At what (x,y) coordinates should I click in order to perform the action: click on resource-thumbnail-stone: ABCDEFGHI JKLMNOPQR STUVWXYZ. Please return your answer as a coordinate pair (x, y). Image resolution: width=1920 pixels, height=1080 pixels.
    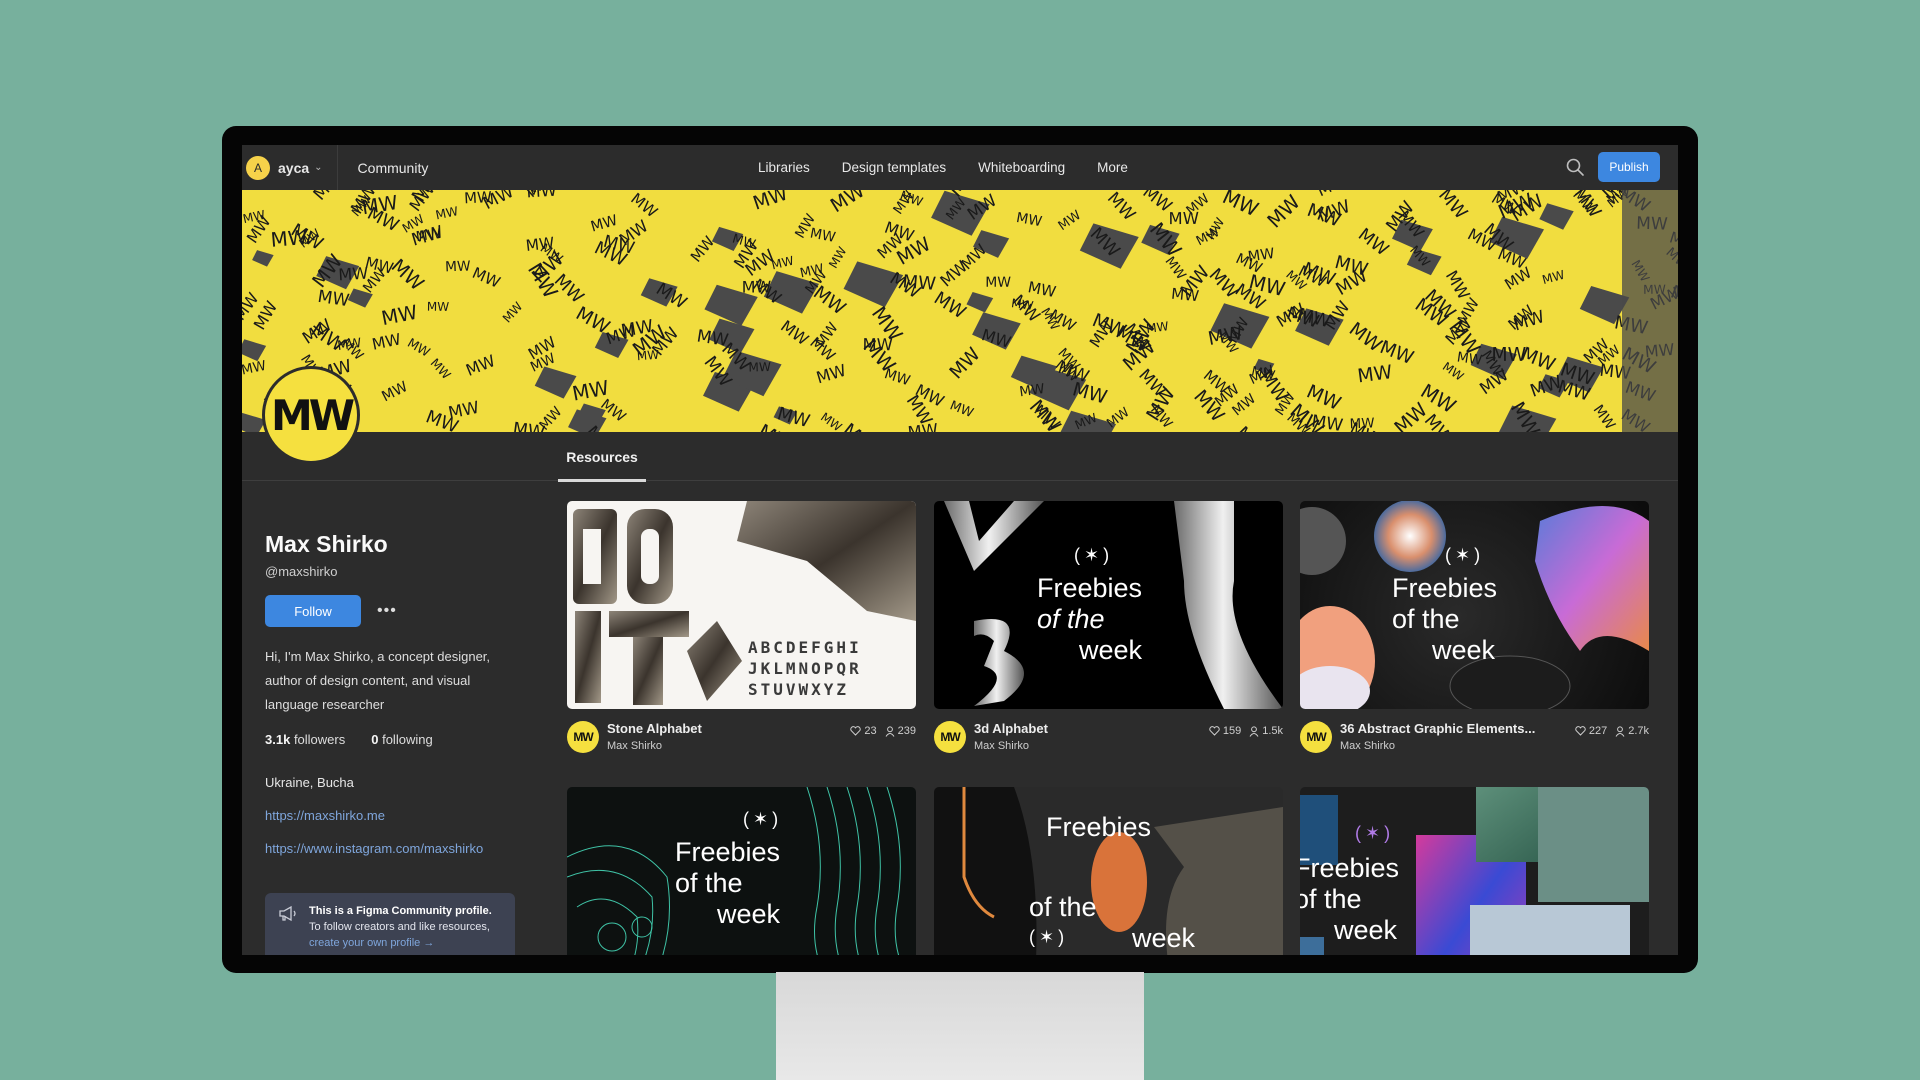
    Looking at the image, I should click on (741, 605).